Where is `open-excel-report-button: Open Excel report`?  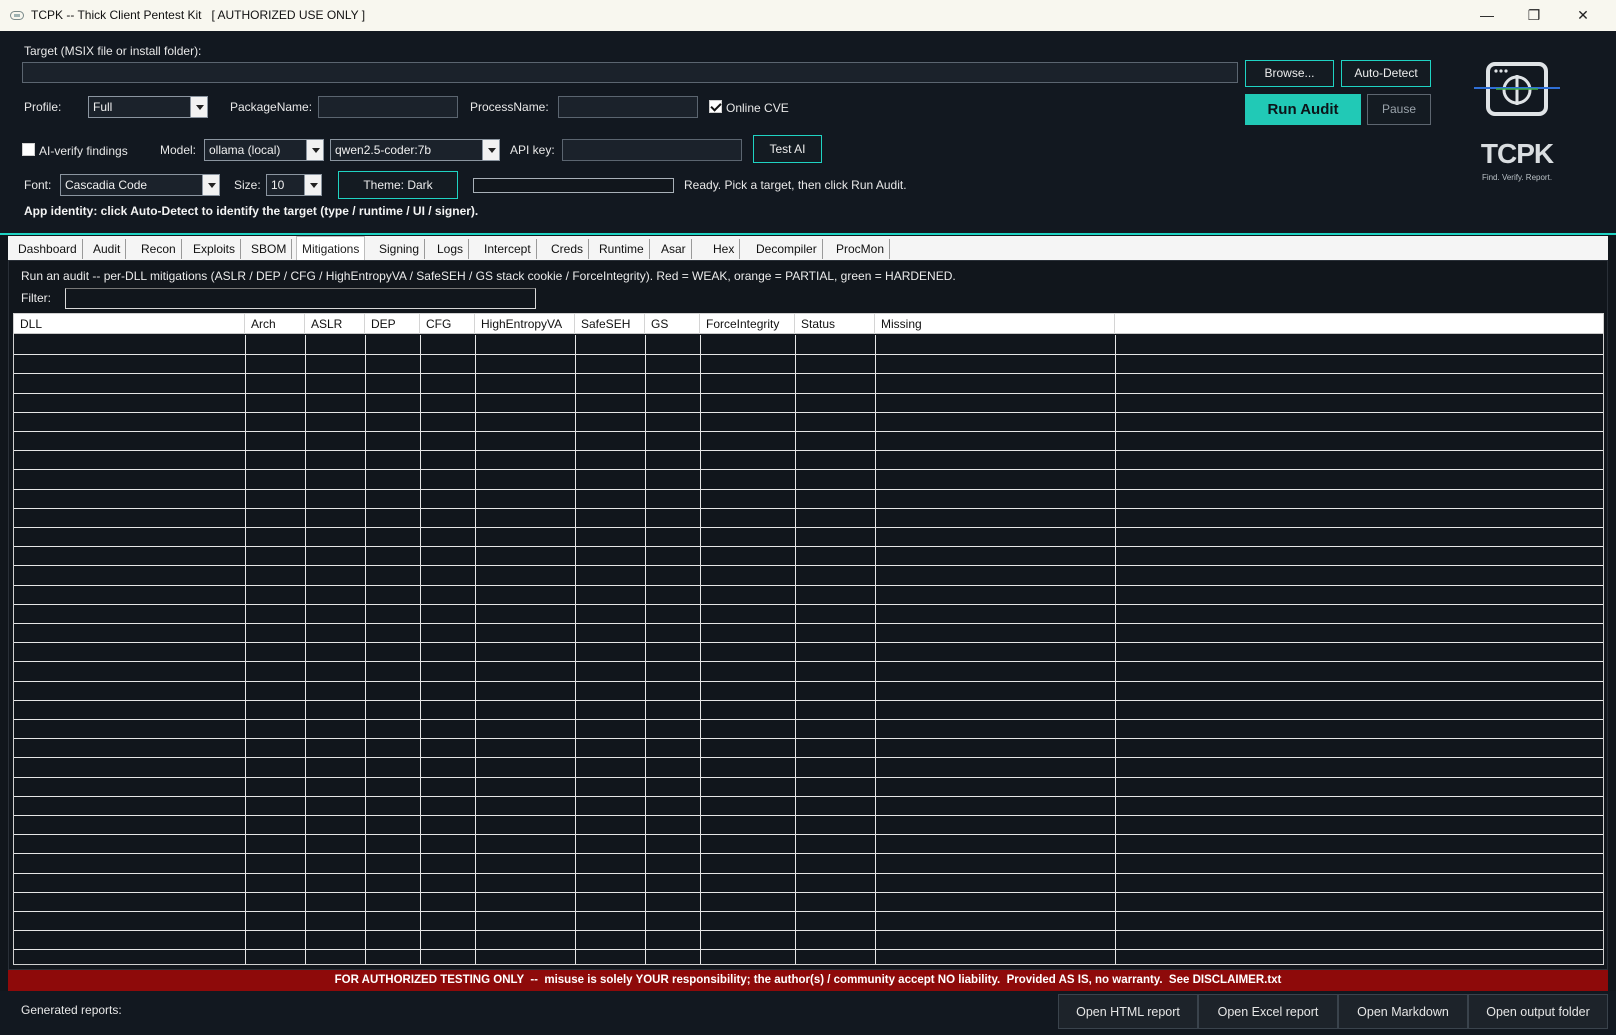 open-excel-report-button: Open Excel report is located at coordinates (1268, 1011).